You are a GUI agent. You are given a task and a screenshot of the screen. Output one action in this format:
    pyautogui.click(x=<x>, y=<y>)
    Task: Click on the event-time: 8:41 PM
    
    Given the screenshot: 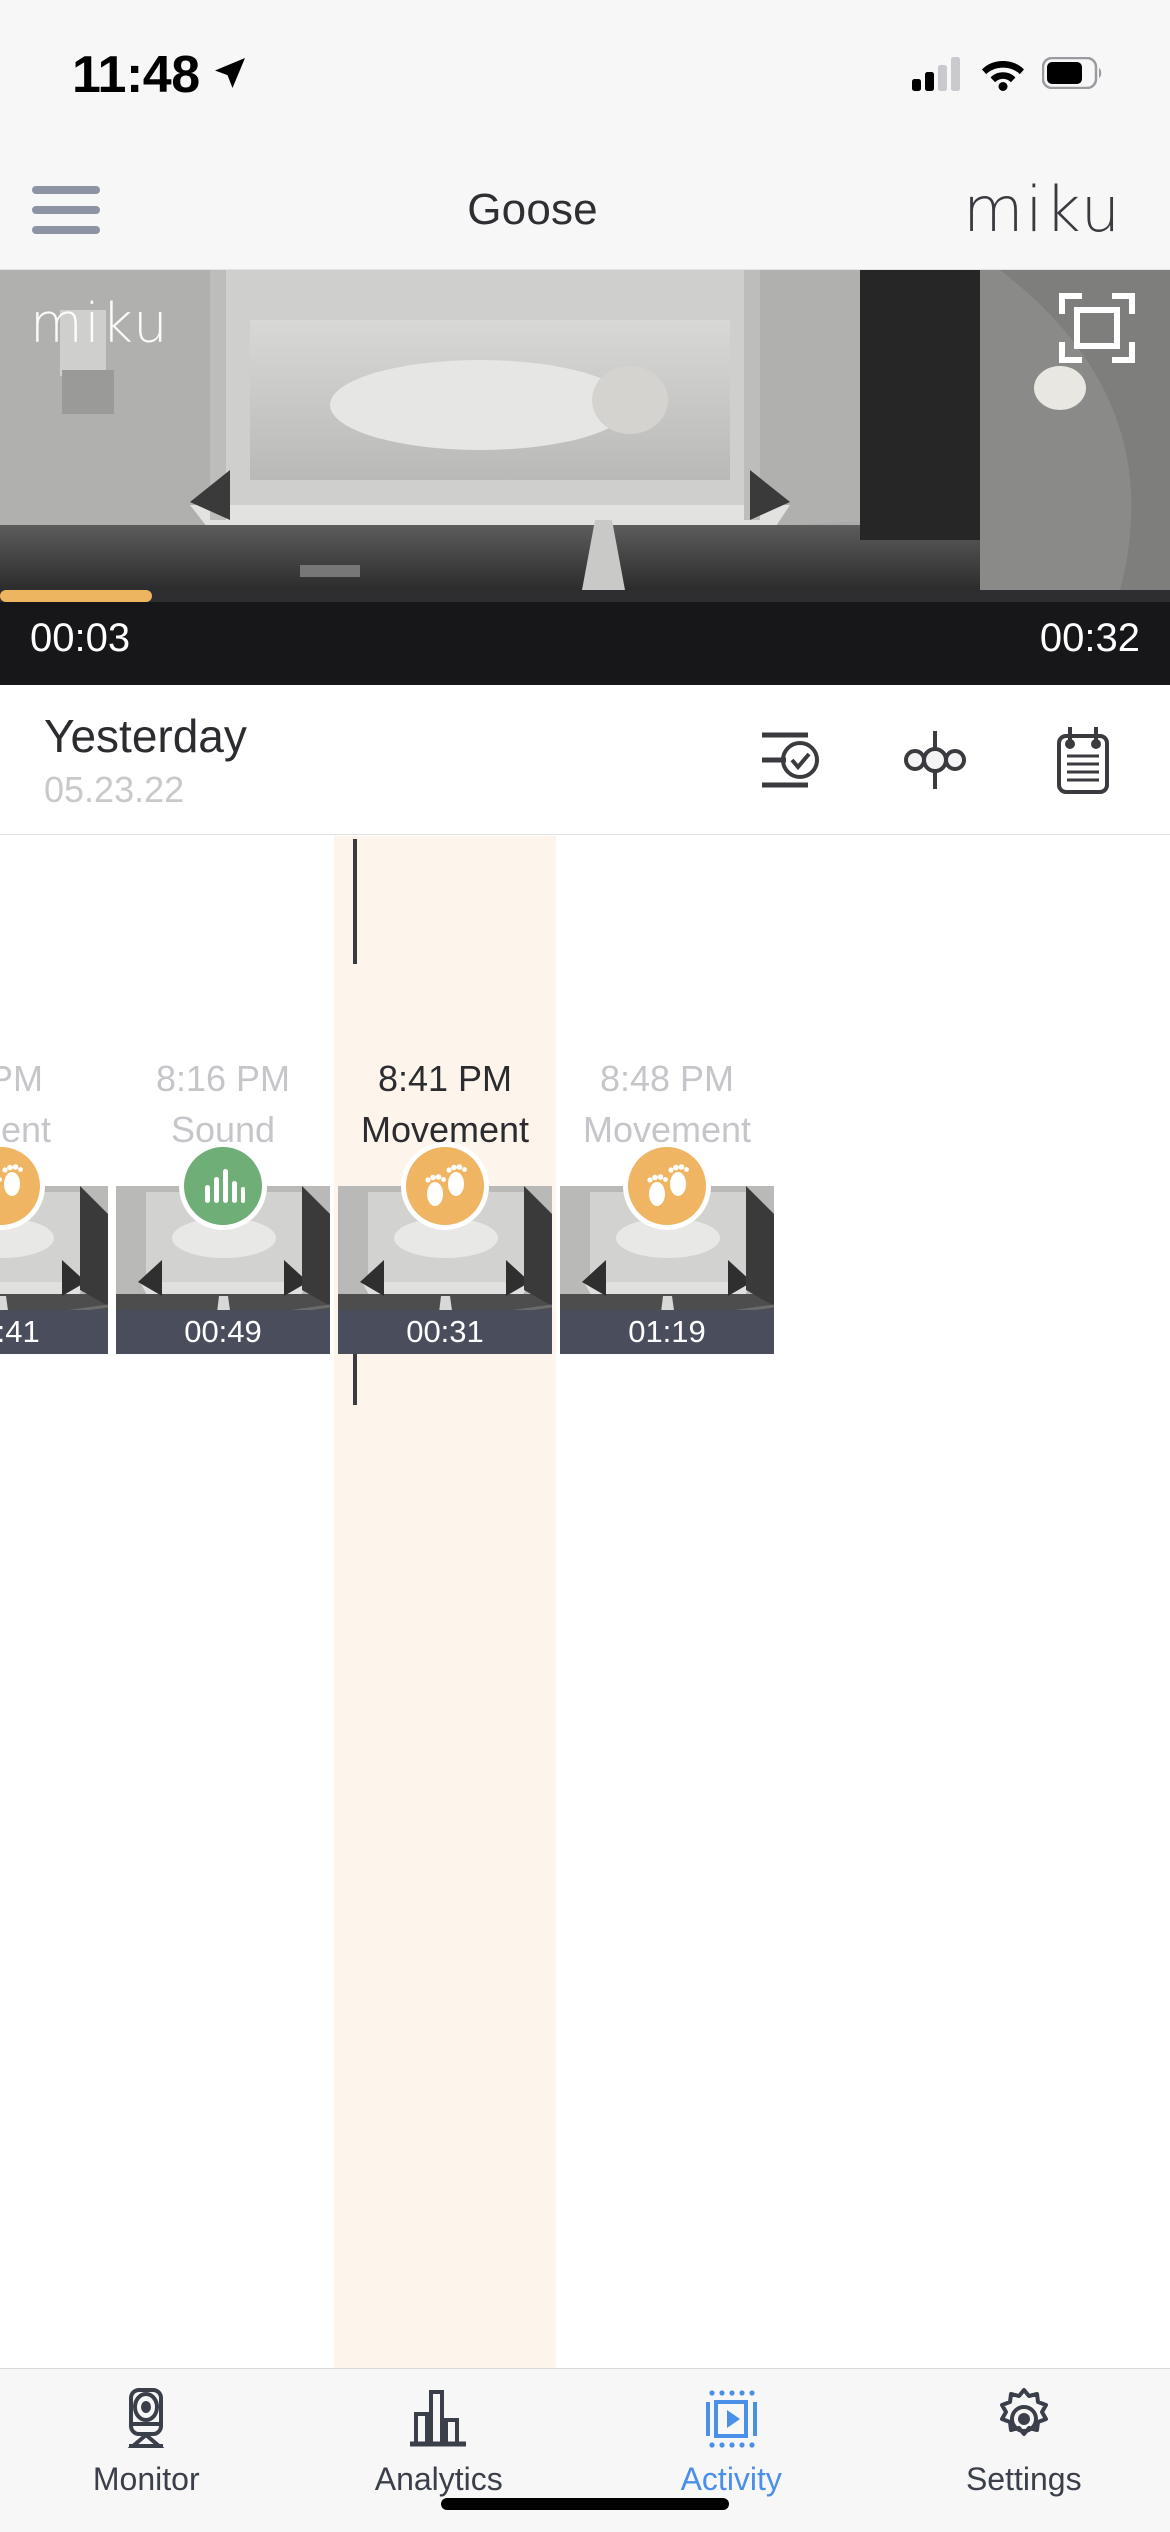 What is the action you would take?
    pyautogui.click(x=445, y=1078)
    